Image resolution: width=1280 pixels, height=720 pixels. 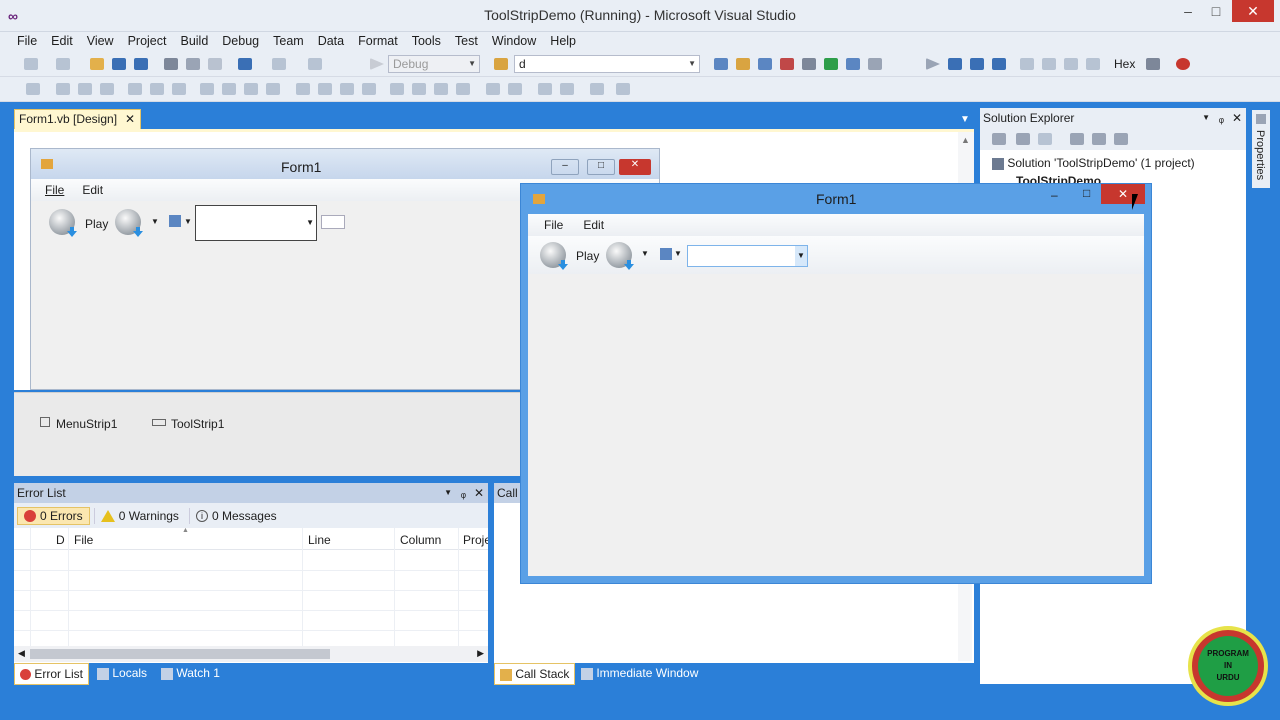 I want to click on step-into-icon, so click(x=1027, y=64).